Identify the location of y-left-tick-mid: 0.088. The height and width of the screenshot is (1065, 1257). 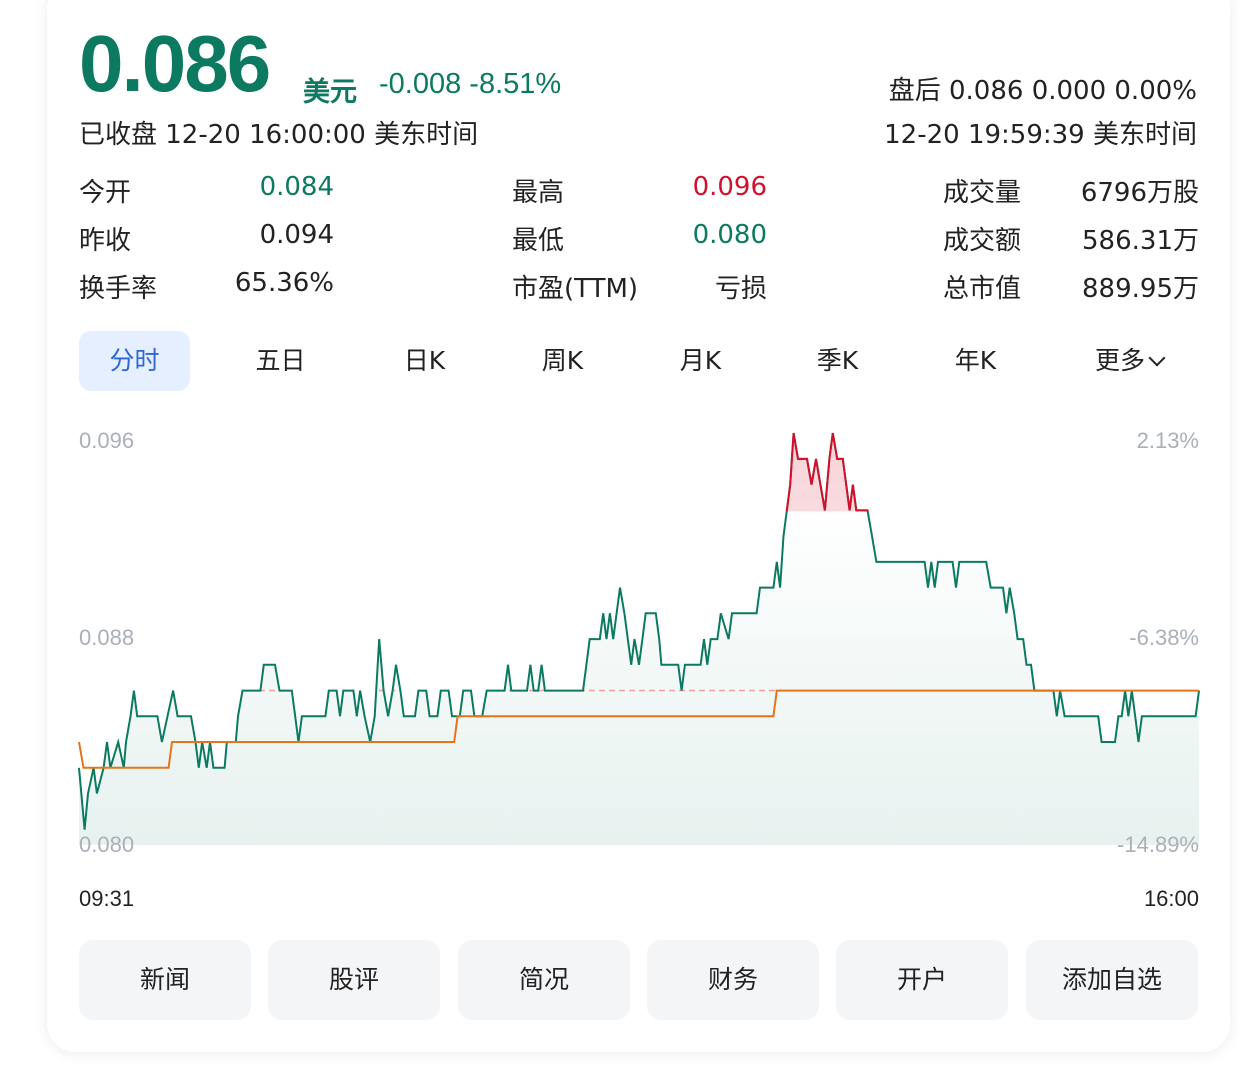
(107, 637).